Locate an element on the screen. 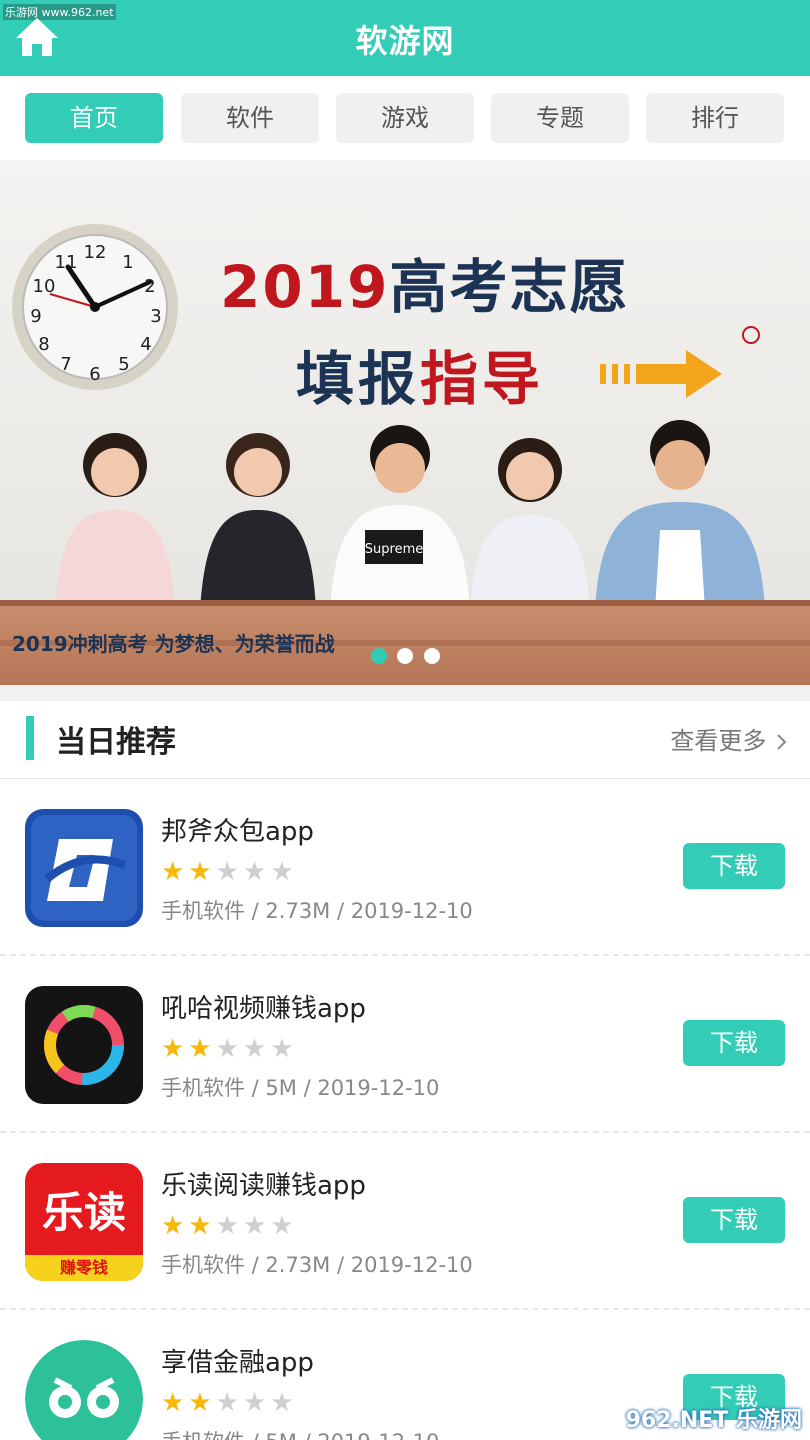  tab-games: 游戏 is located at coordinates (405, 118).